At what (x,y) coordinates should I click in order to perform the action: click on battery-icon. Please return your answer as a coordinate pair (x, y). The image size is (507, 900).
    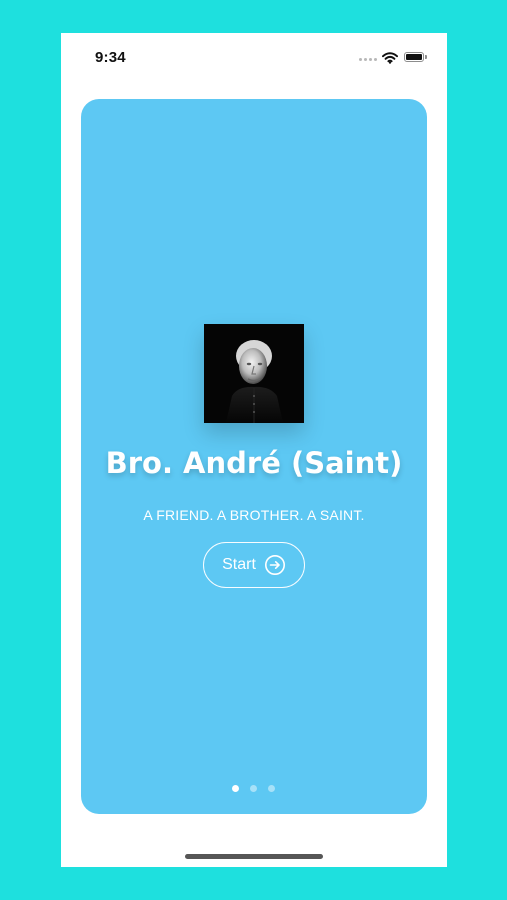
    Looking at the image, I should click on (416, 58).